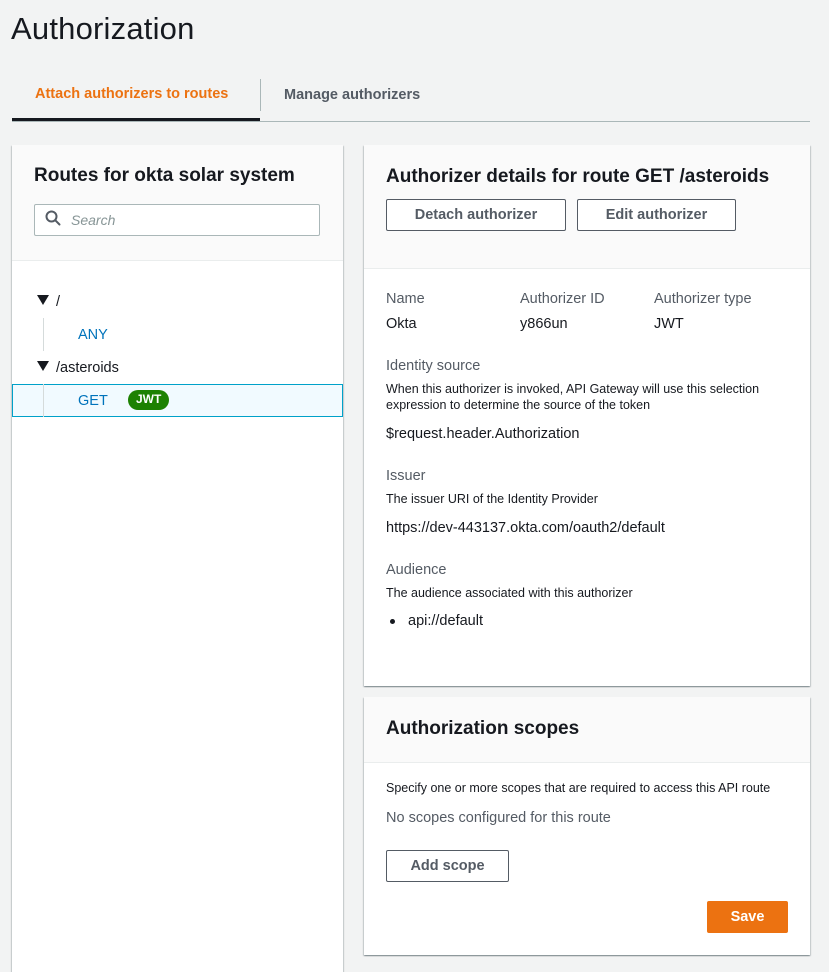 The height and width of the screenshot is (972, 829). I want to click on tab-manage-authorizers: Manage authorizers, so click(340, 95).